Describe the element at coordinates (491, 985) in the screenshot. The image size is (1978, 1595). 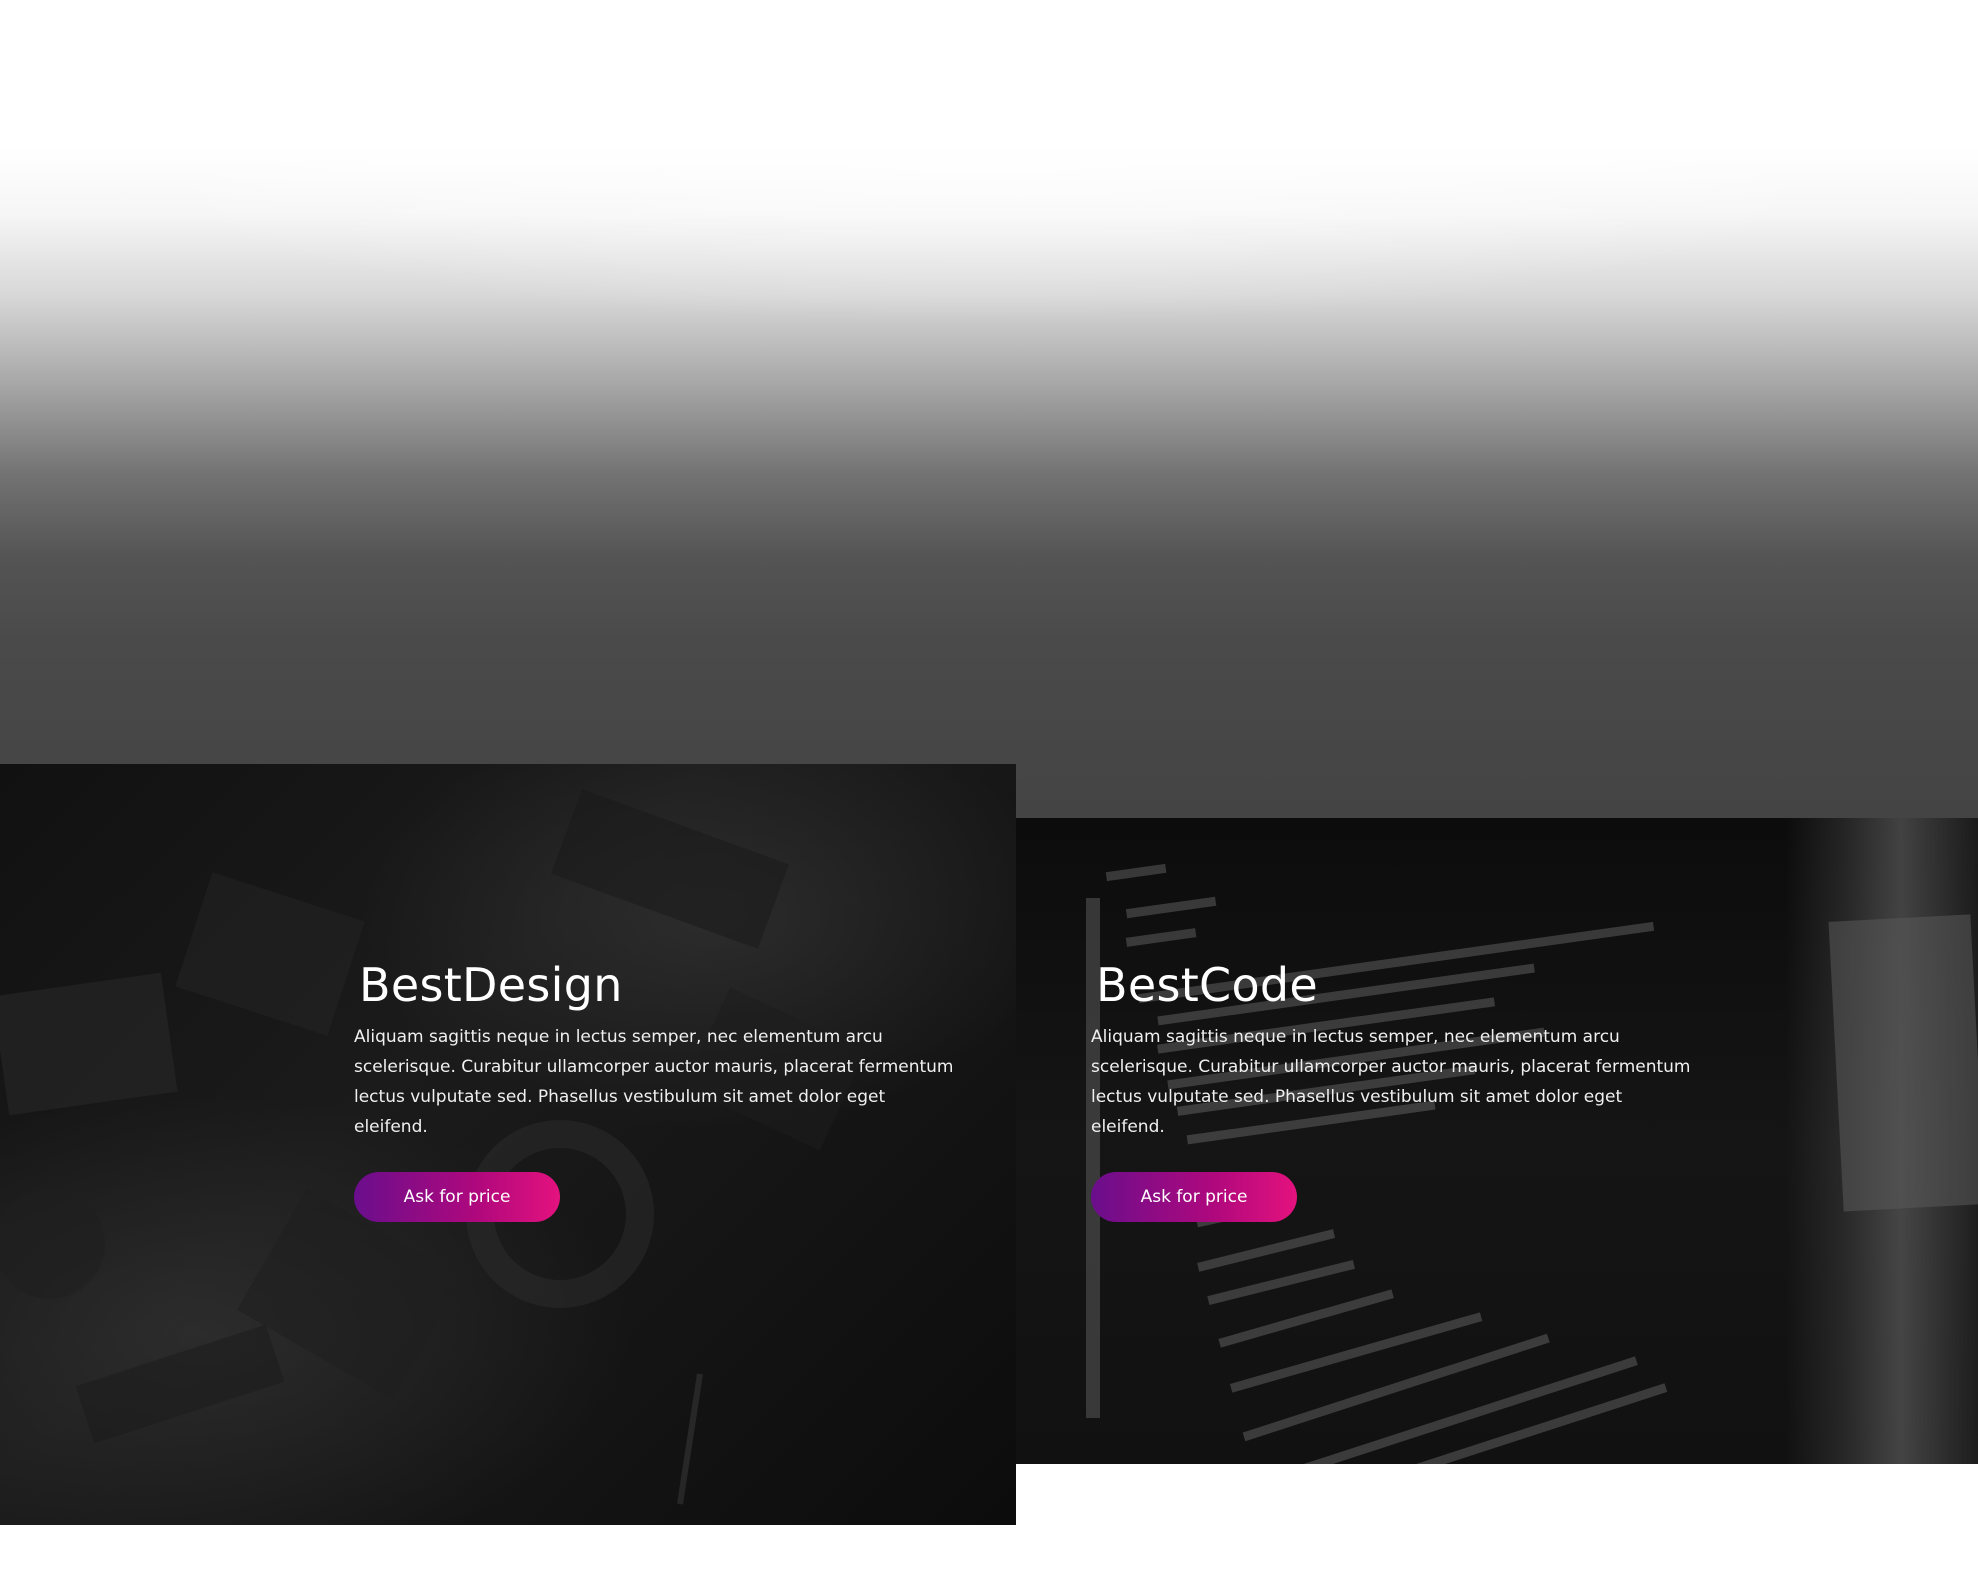
I see `card-title: BestDesign` at that location.